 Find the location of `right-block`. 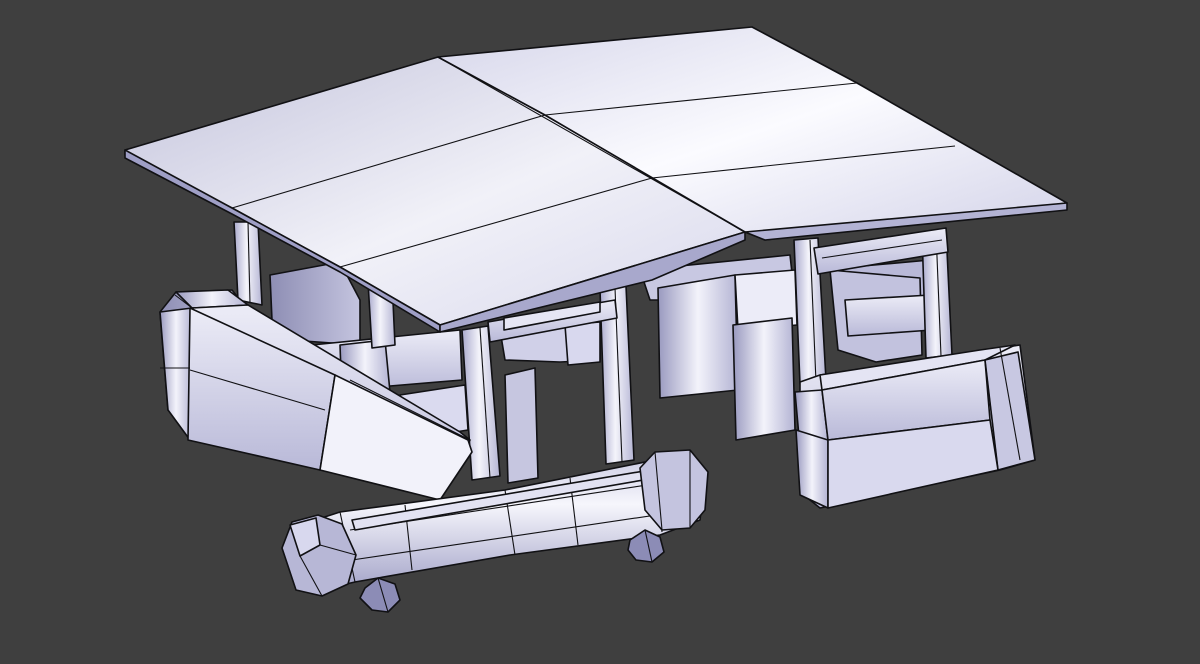

right-block is located at coordinates (915, 426).